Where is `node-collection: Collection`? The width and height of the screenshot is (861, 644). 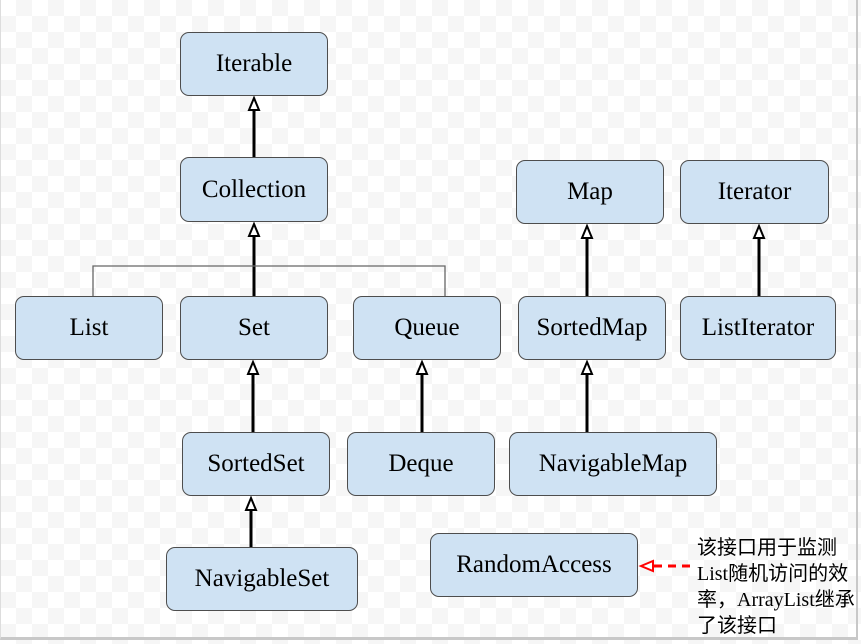
node-collection: Collection is located at coordinates (254, 189).